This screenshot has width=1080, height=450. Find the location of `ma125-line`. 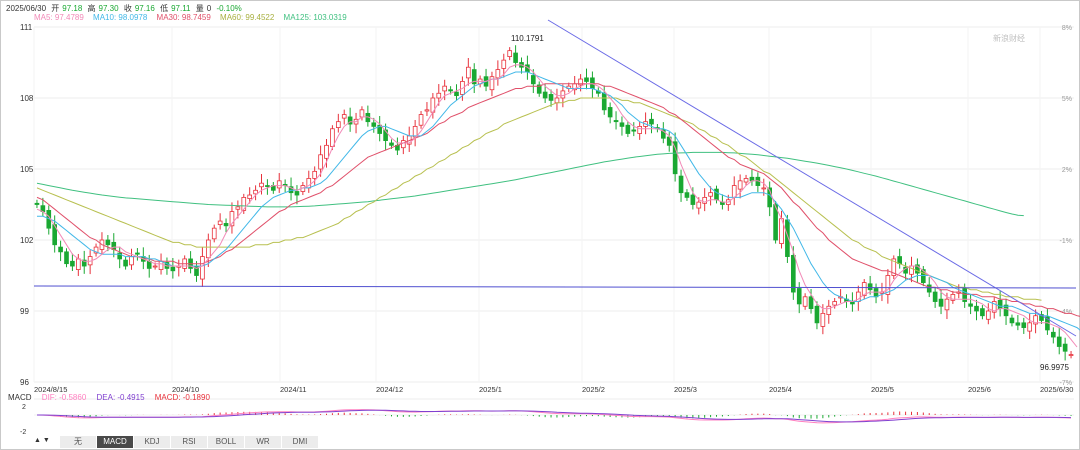

ma125-line is located at coordinates (530, 184).